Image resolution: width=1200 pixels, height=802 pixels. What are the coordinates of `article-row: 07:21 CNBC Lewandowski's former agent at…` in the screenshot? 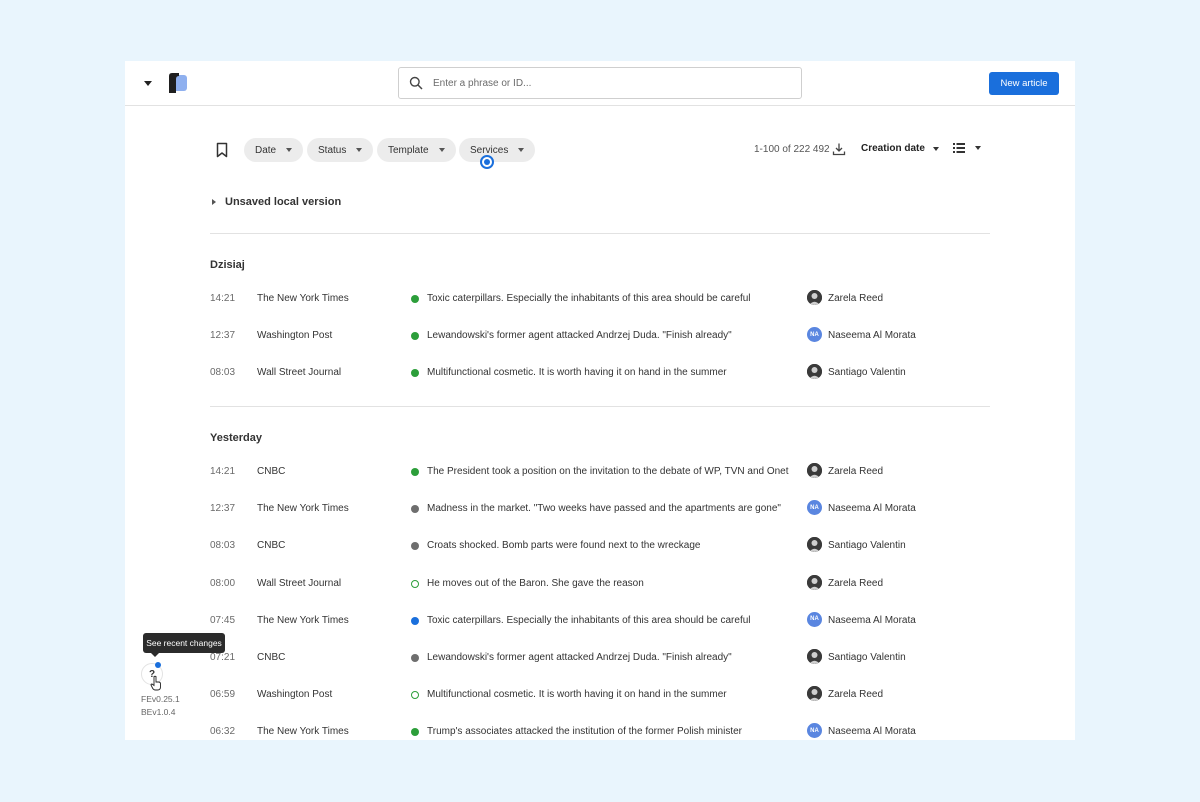 It's located at (600, 659).